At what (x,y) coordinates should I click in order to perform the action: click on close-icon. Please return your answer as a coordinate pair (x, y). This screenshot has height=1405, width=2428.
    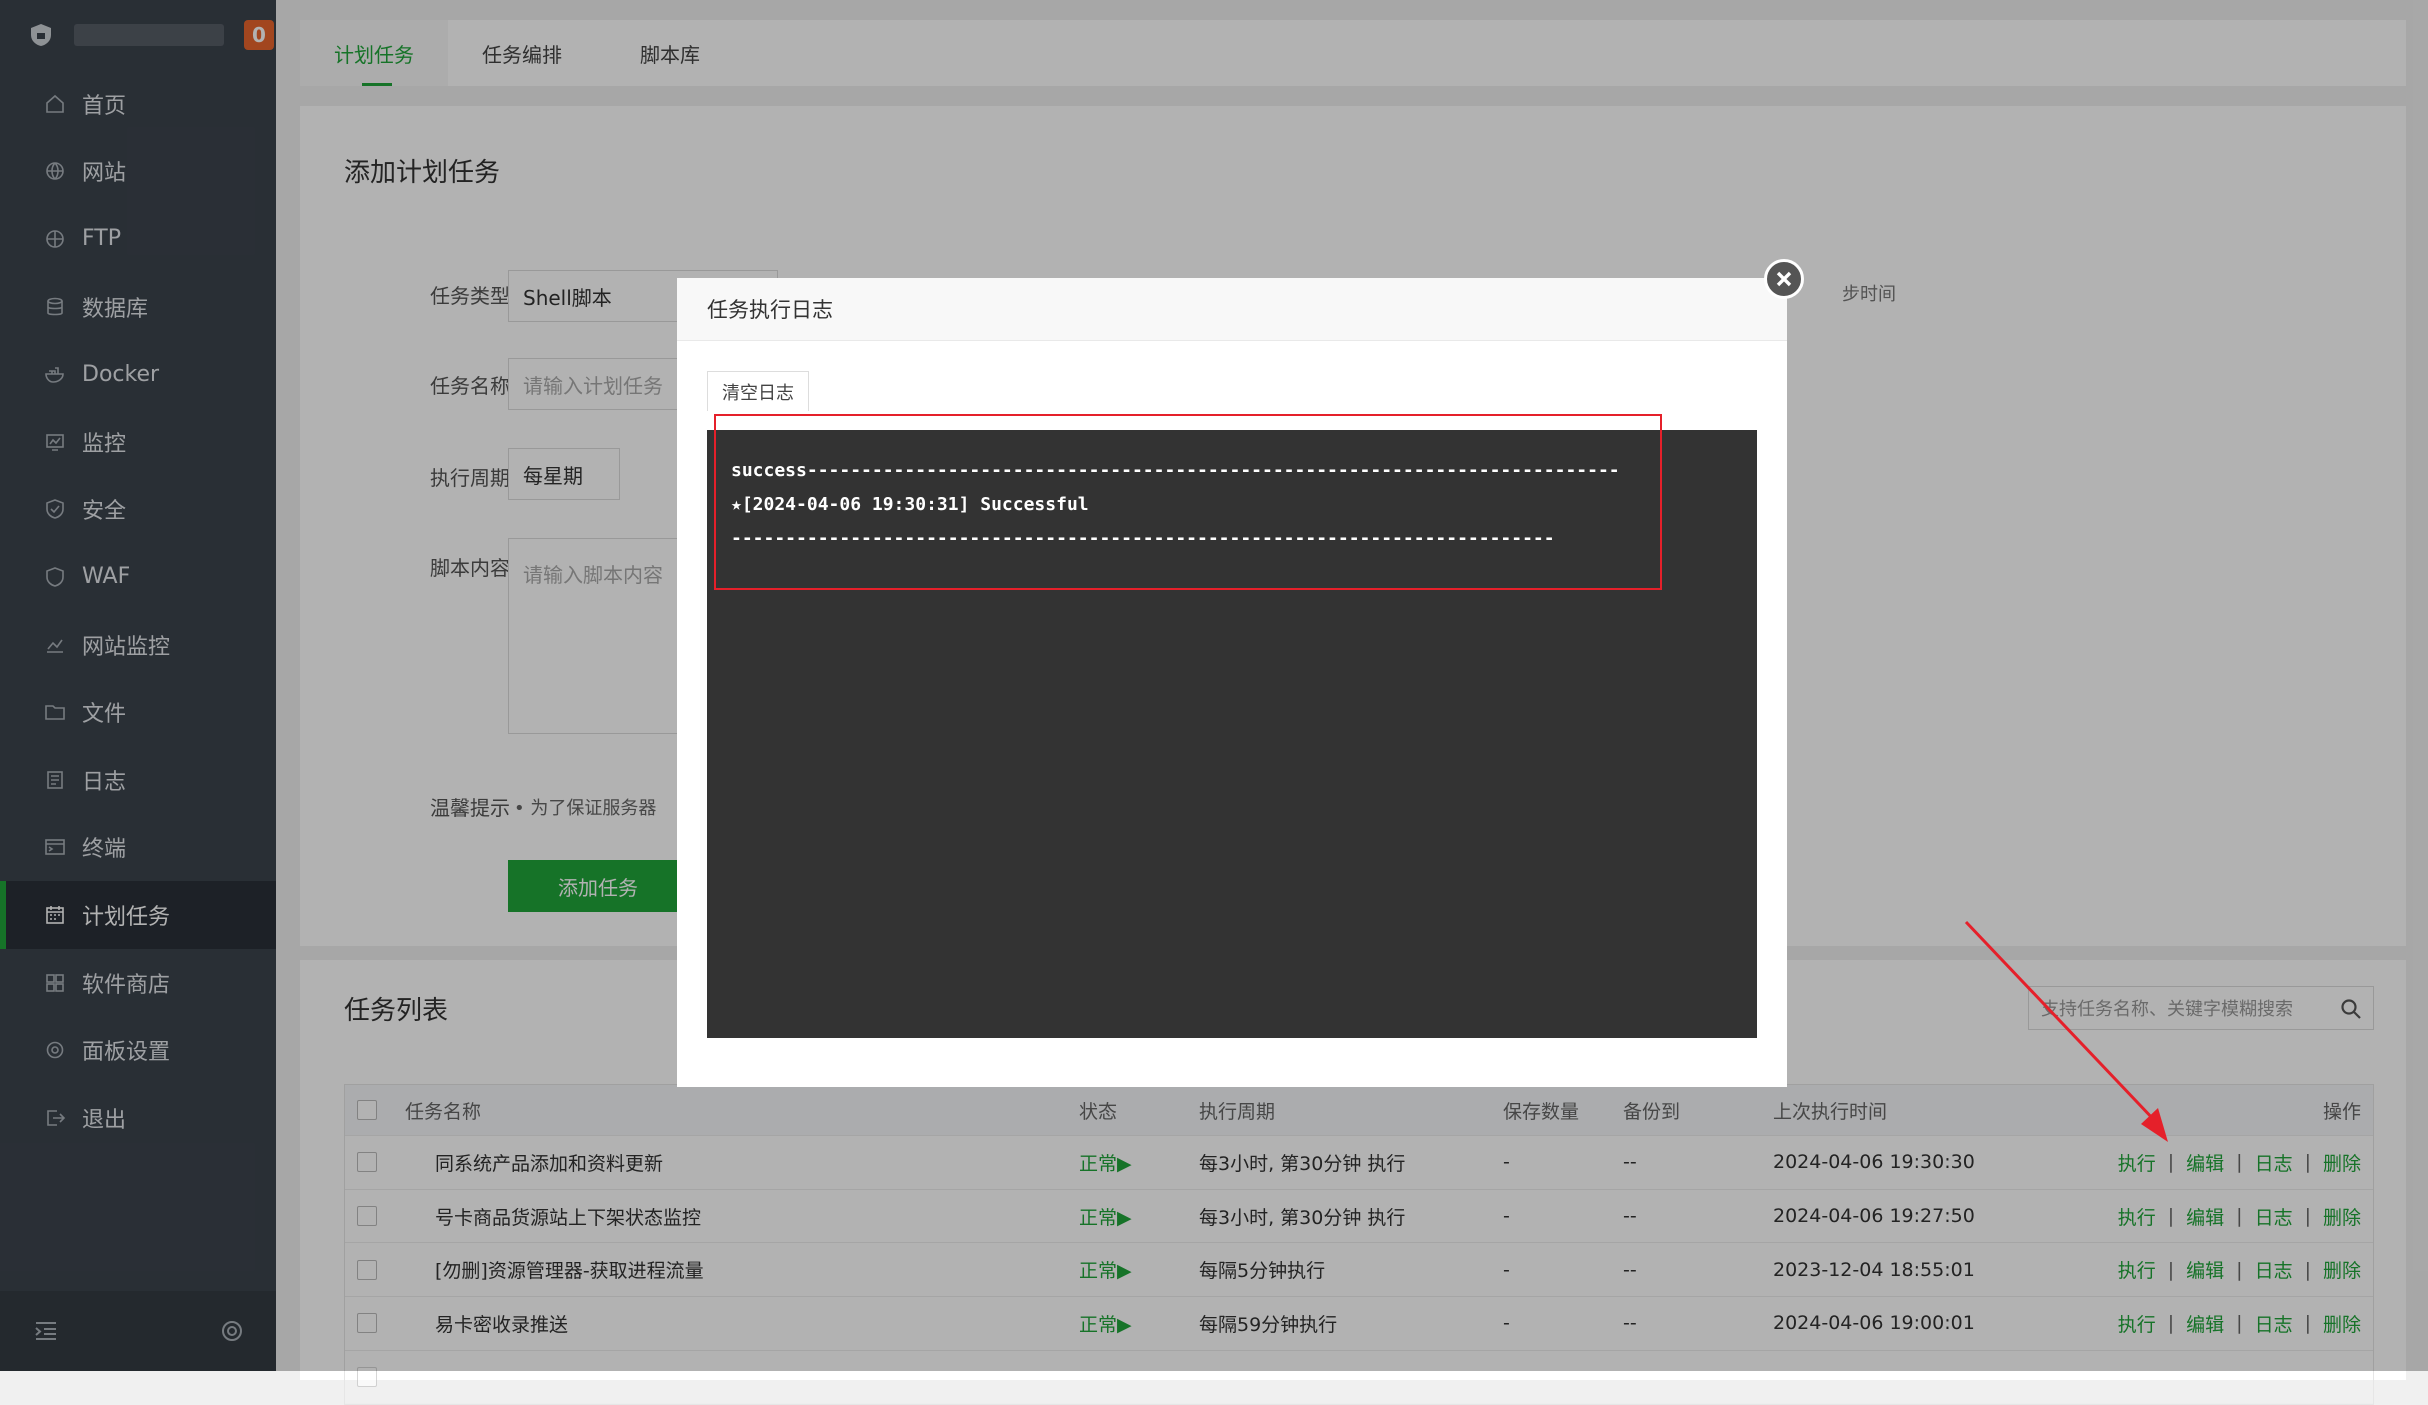
    Looking at the image, I should click on (1784, 279).